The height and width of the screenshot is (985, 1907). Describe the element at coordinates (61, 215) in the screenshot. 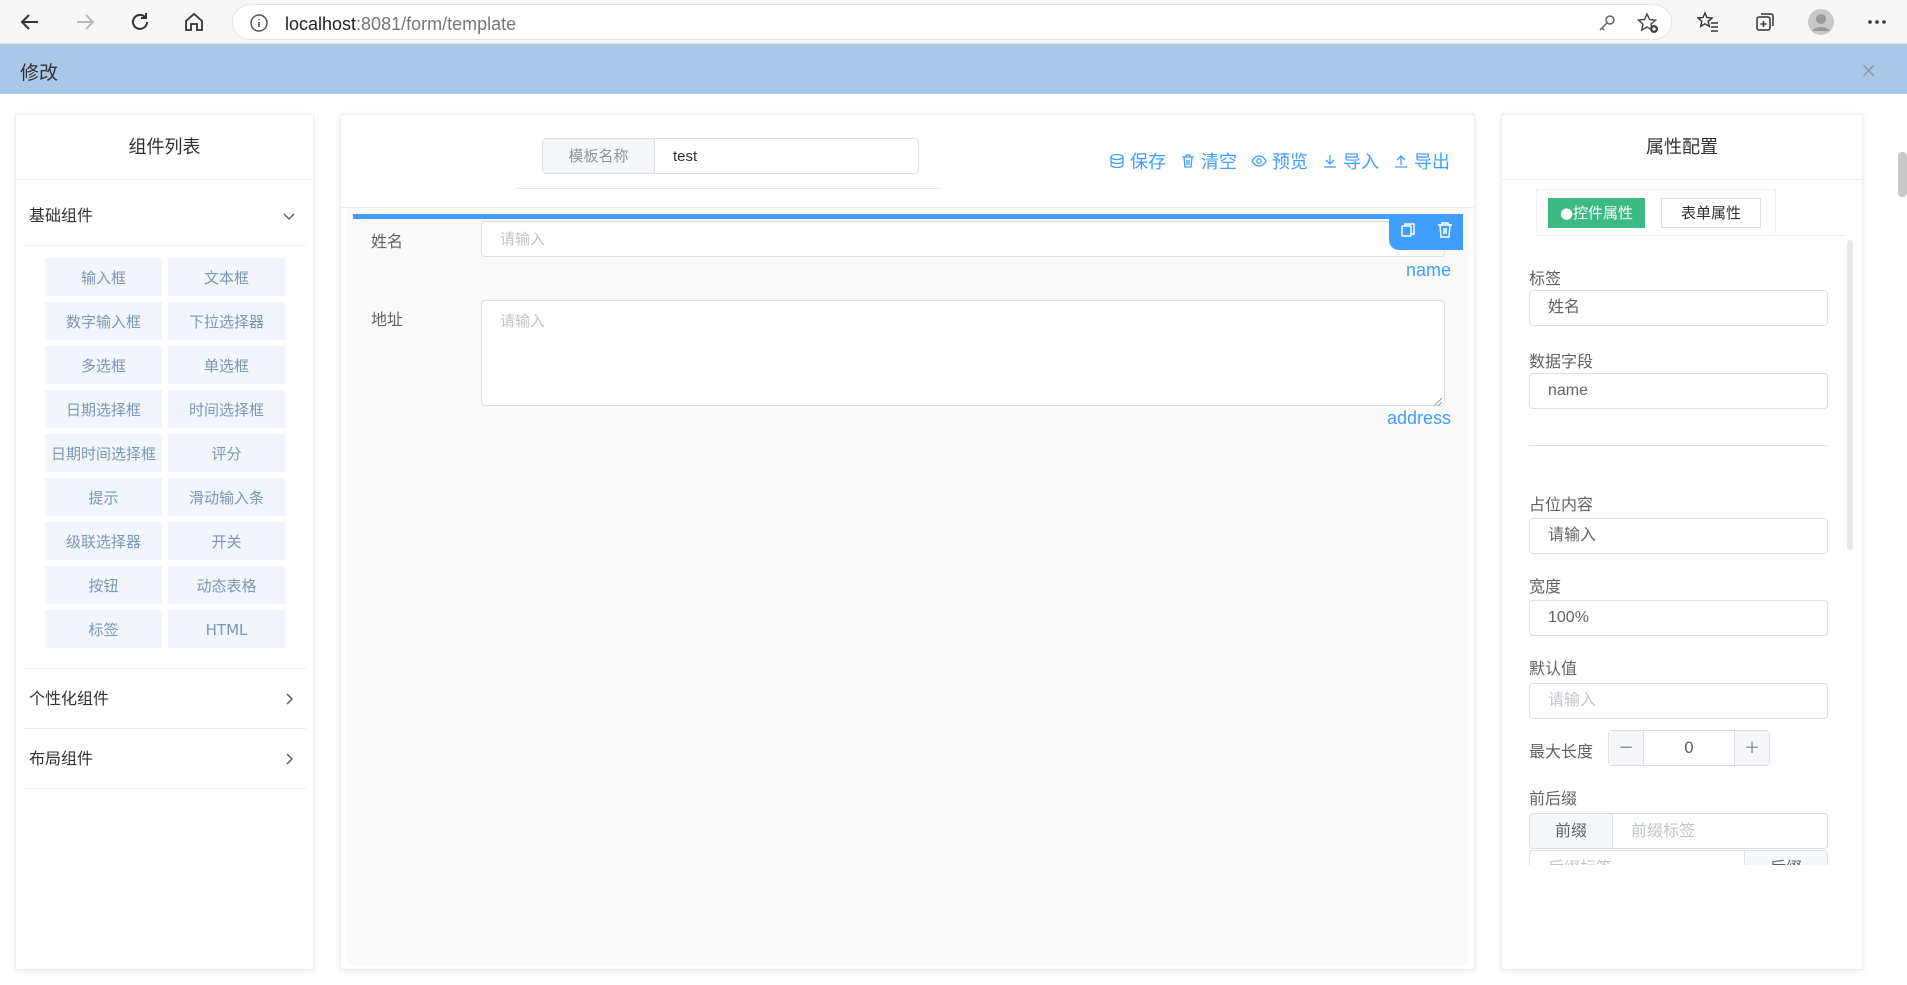

I see `group-basic-label: 基础组件` at that location.